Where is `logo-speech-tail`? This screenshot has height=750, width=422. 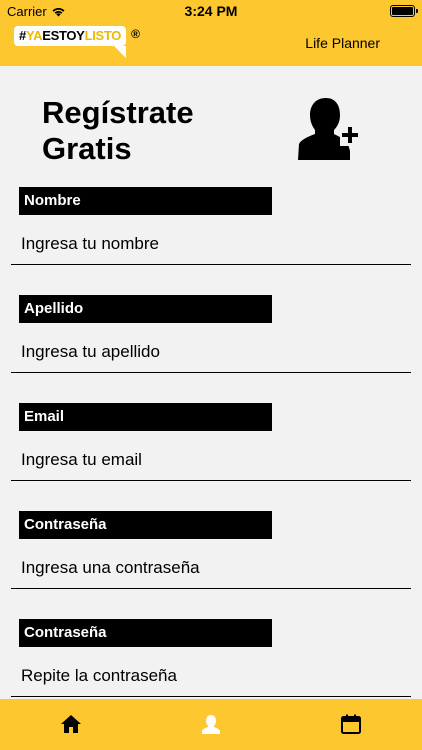 logo-speech-tail is located at coordinates (120, 52).